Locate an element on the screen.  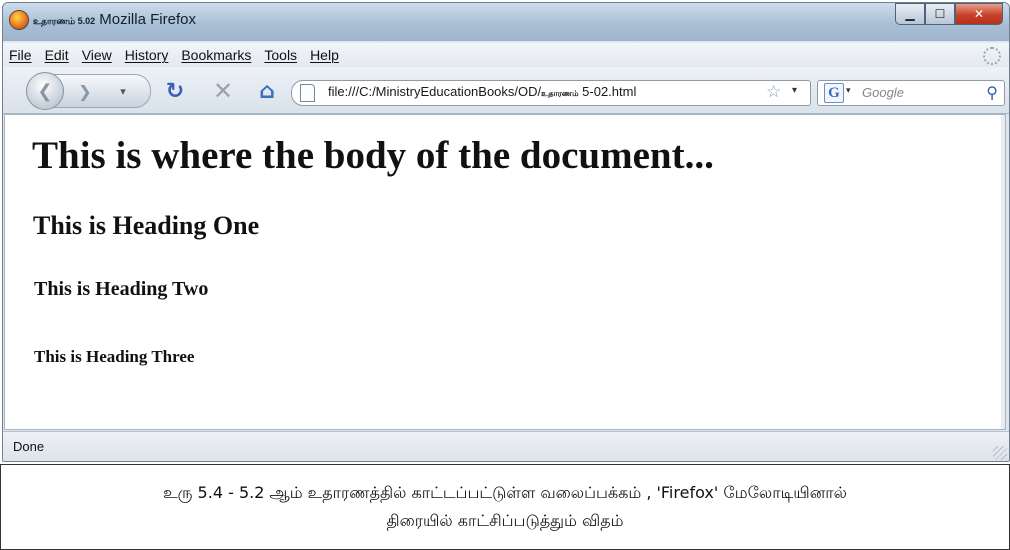
stop-icon: ✕ is located at coordinates (223, 91).